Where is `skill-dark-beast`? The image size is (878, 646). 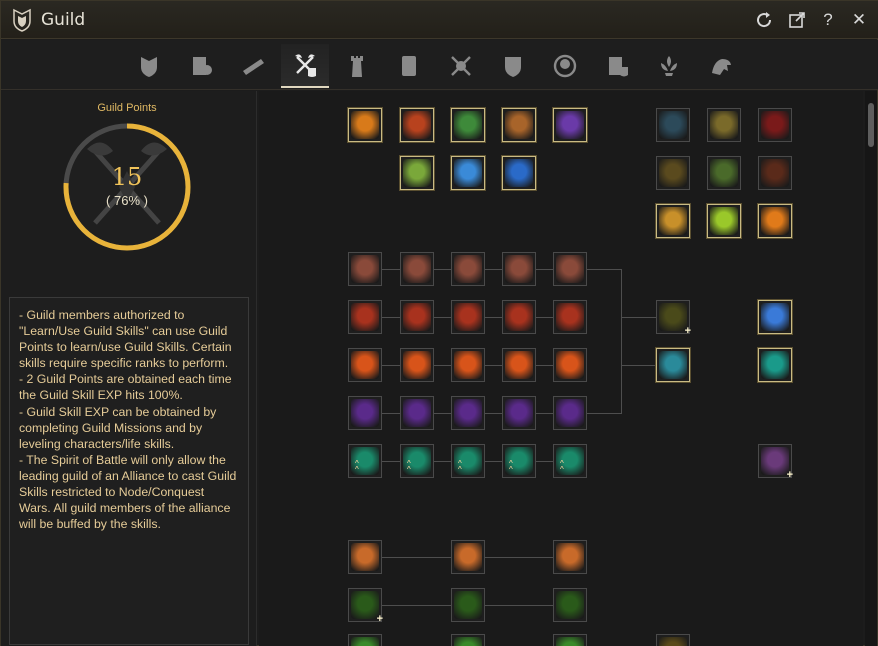 skill-dark-beast is located at coordinates (775, 173).